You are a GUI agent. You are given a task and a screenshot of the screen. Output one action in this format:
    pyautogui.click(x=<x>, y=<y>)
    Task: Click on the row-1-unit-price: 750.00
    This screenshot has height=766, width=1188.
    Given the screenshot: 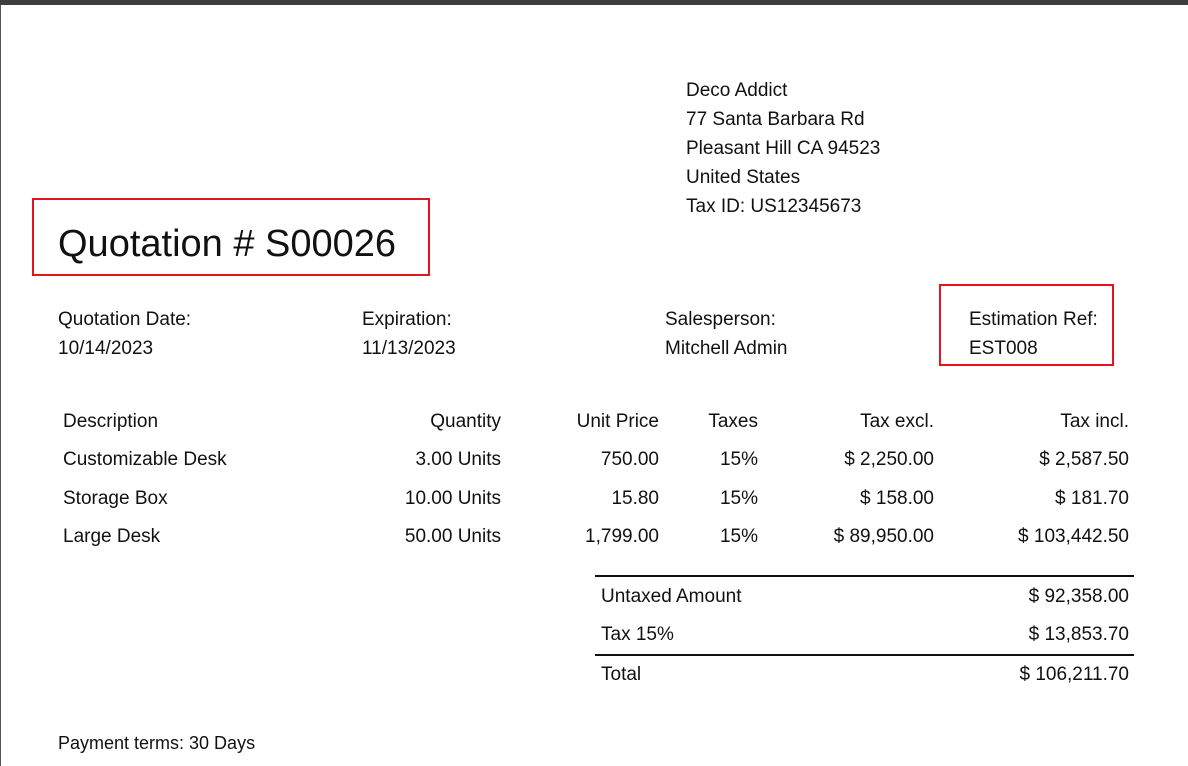 What is the action you would take?
    pyautogui.click(x=629, y=459)
    